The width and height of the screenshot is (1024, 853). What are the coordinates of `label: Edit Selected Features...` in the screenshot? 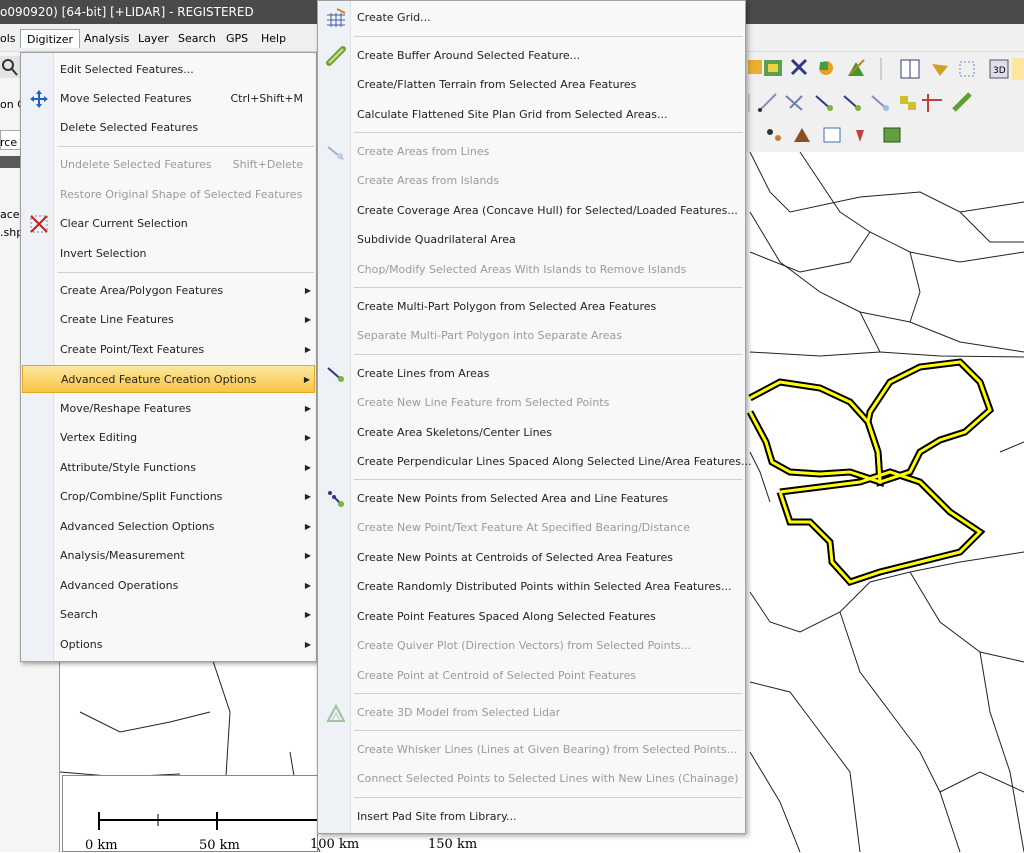 It's located at (127, 69).